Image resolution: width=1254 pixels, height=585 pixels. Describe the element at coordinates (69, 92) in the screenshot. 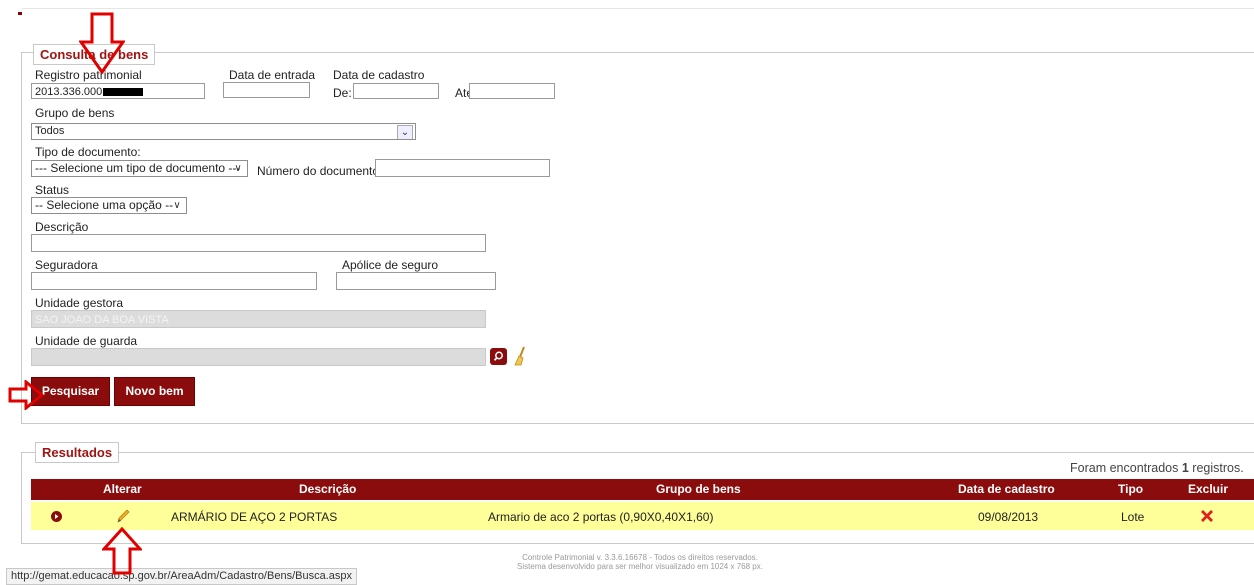

I see `registro-value: 2013.336.000` at that location.